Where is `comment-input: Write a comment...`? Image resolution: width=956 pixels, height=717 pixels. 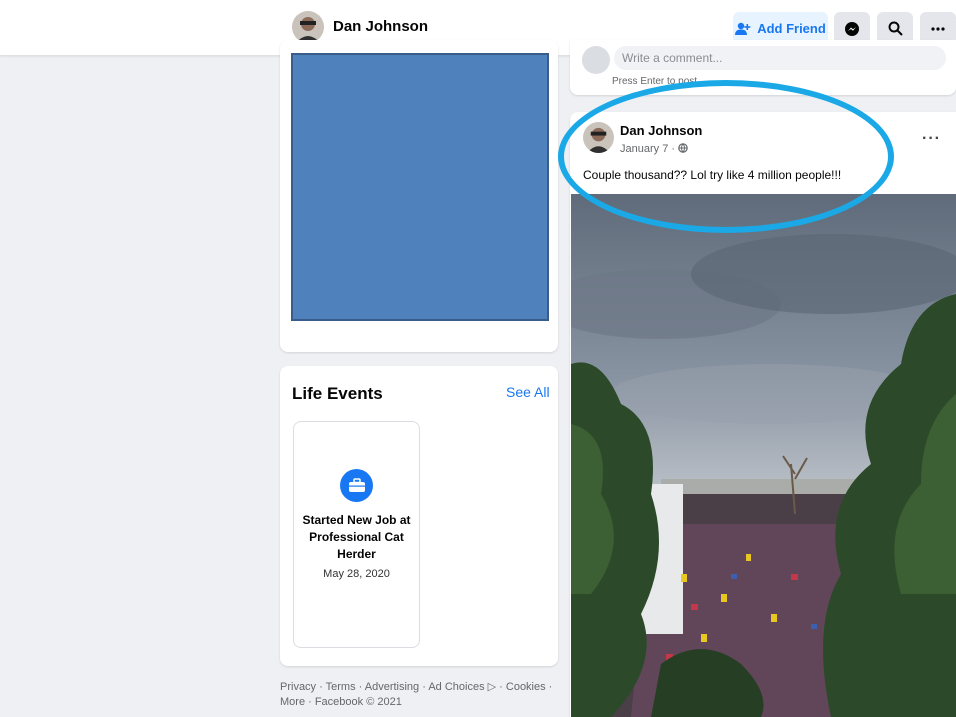 comment-input: Write a comment... is located at coordinates (780, 58).